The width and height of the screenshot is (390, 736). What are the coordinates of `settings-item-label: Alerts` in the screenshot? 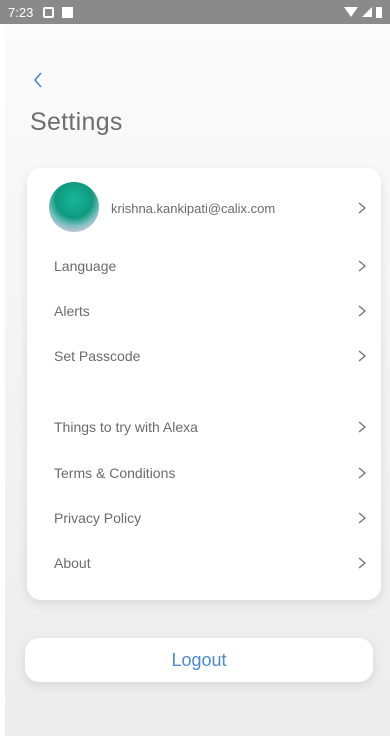 It's located at (72, 311).